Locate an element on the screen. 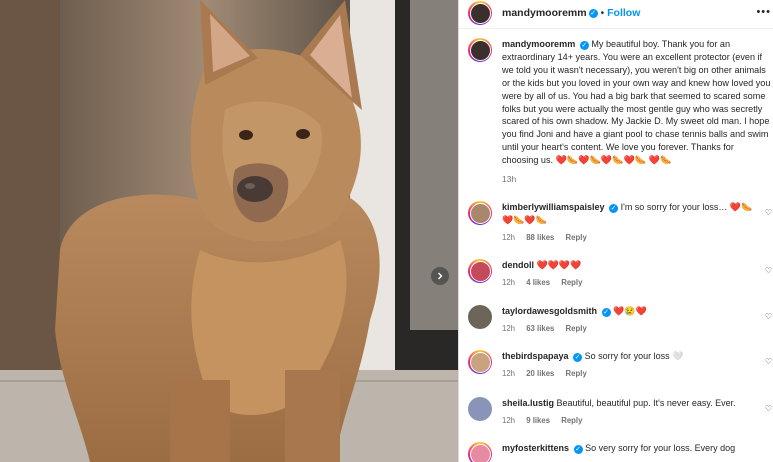 The height and width of the screenshot is (462, 773). chevron-right-icon is located at coordinates (440, 276).